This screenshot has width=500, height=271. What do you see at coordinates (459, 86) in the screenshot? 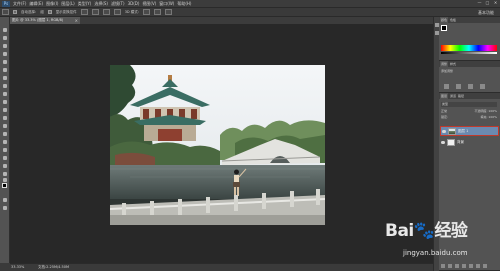
I see `levels-icon` at bounding box center [459, 86].